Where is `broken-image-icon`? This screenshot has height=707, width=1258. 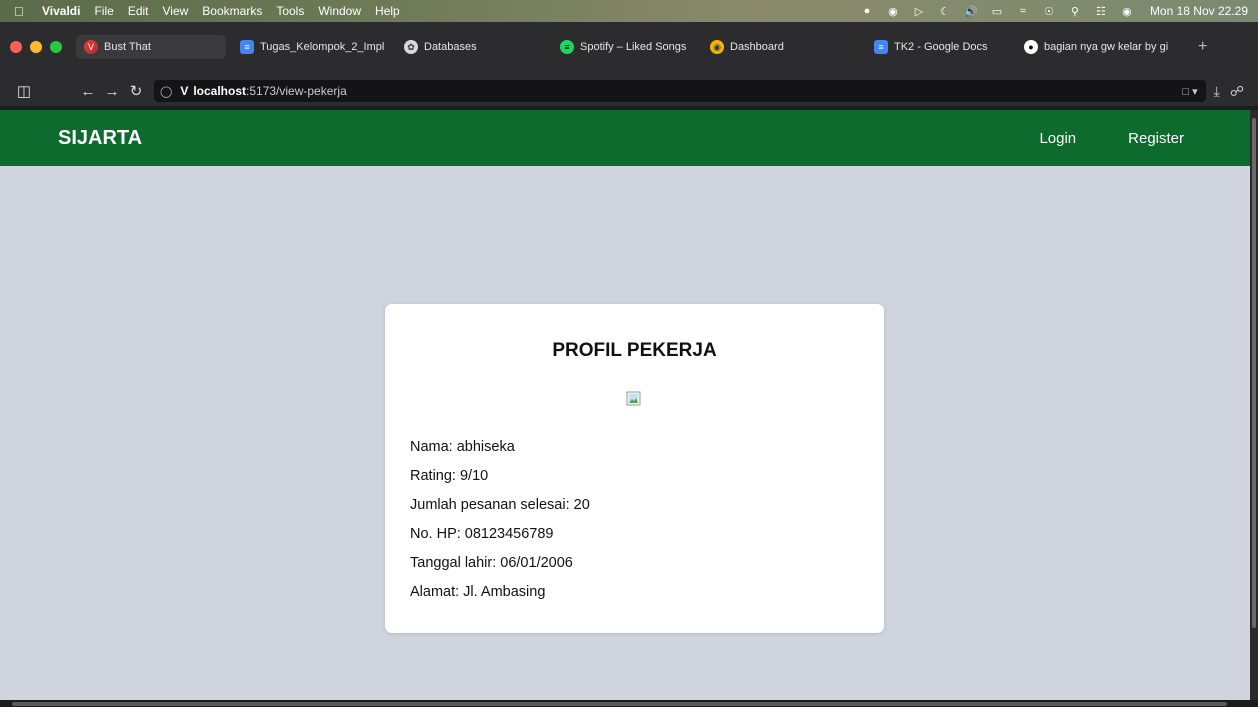 broken-image-icon is located at coordinates (633, 398).